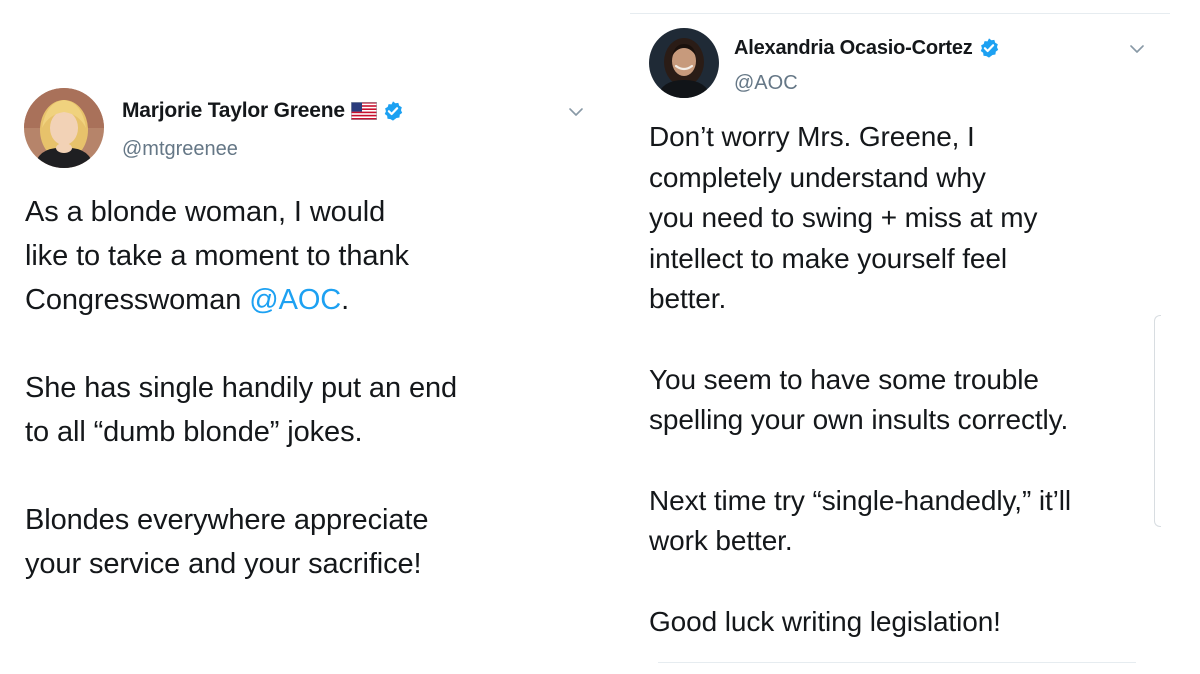 This screenshot has width=1200, height=674. Describe the element at coordinates (345, 300) in the screenshot. I see `tweet-text-segment: .` at that location.